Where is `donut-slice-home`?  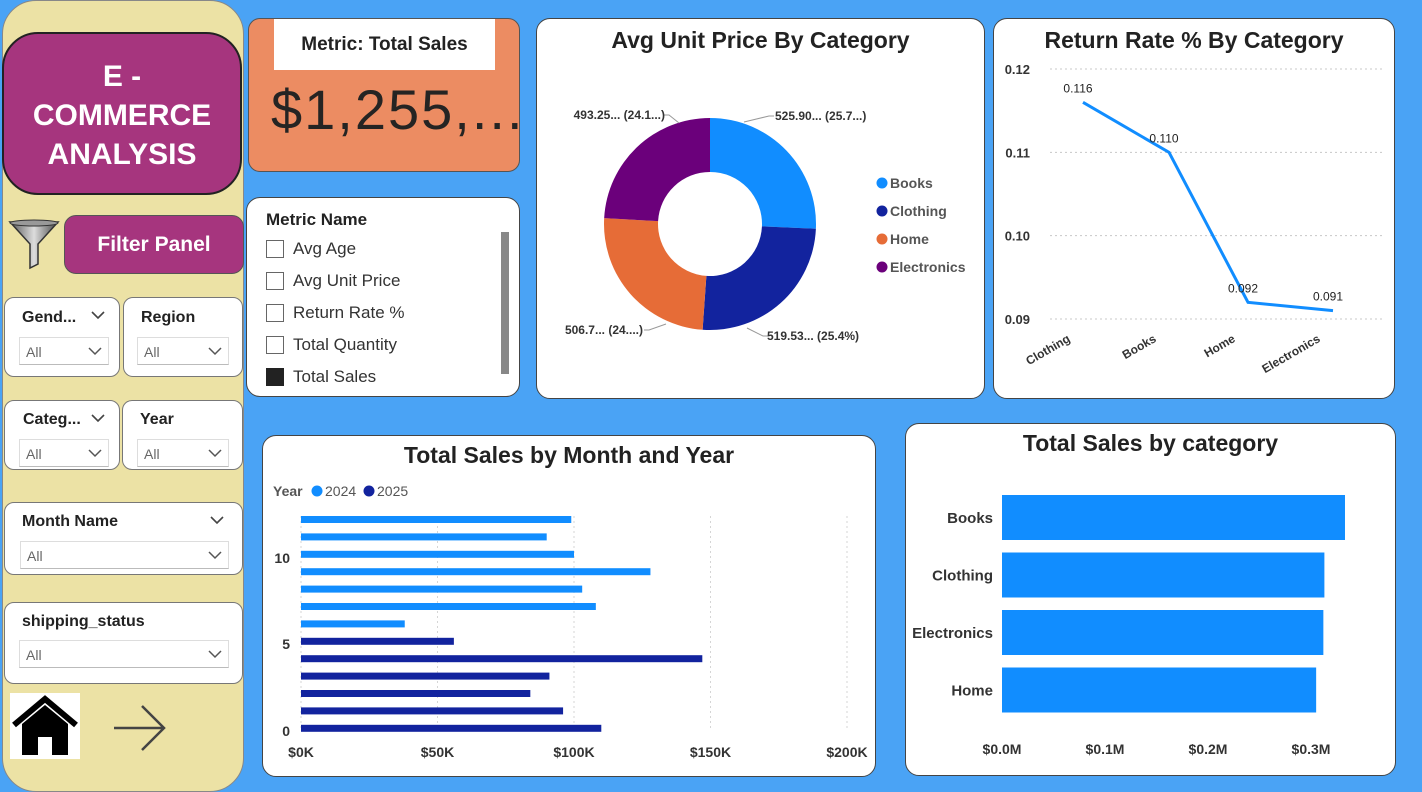
donut-slice-home is located at coordinates (655, 274).